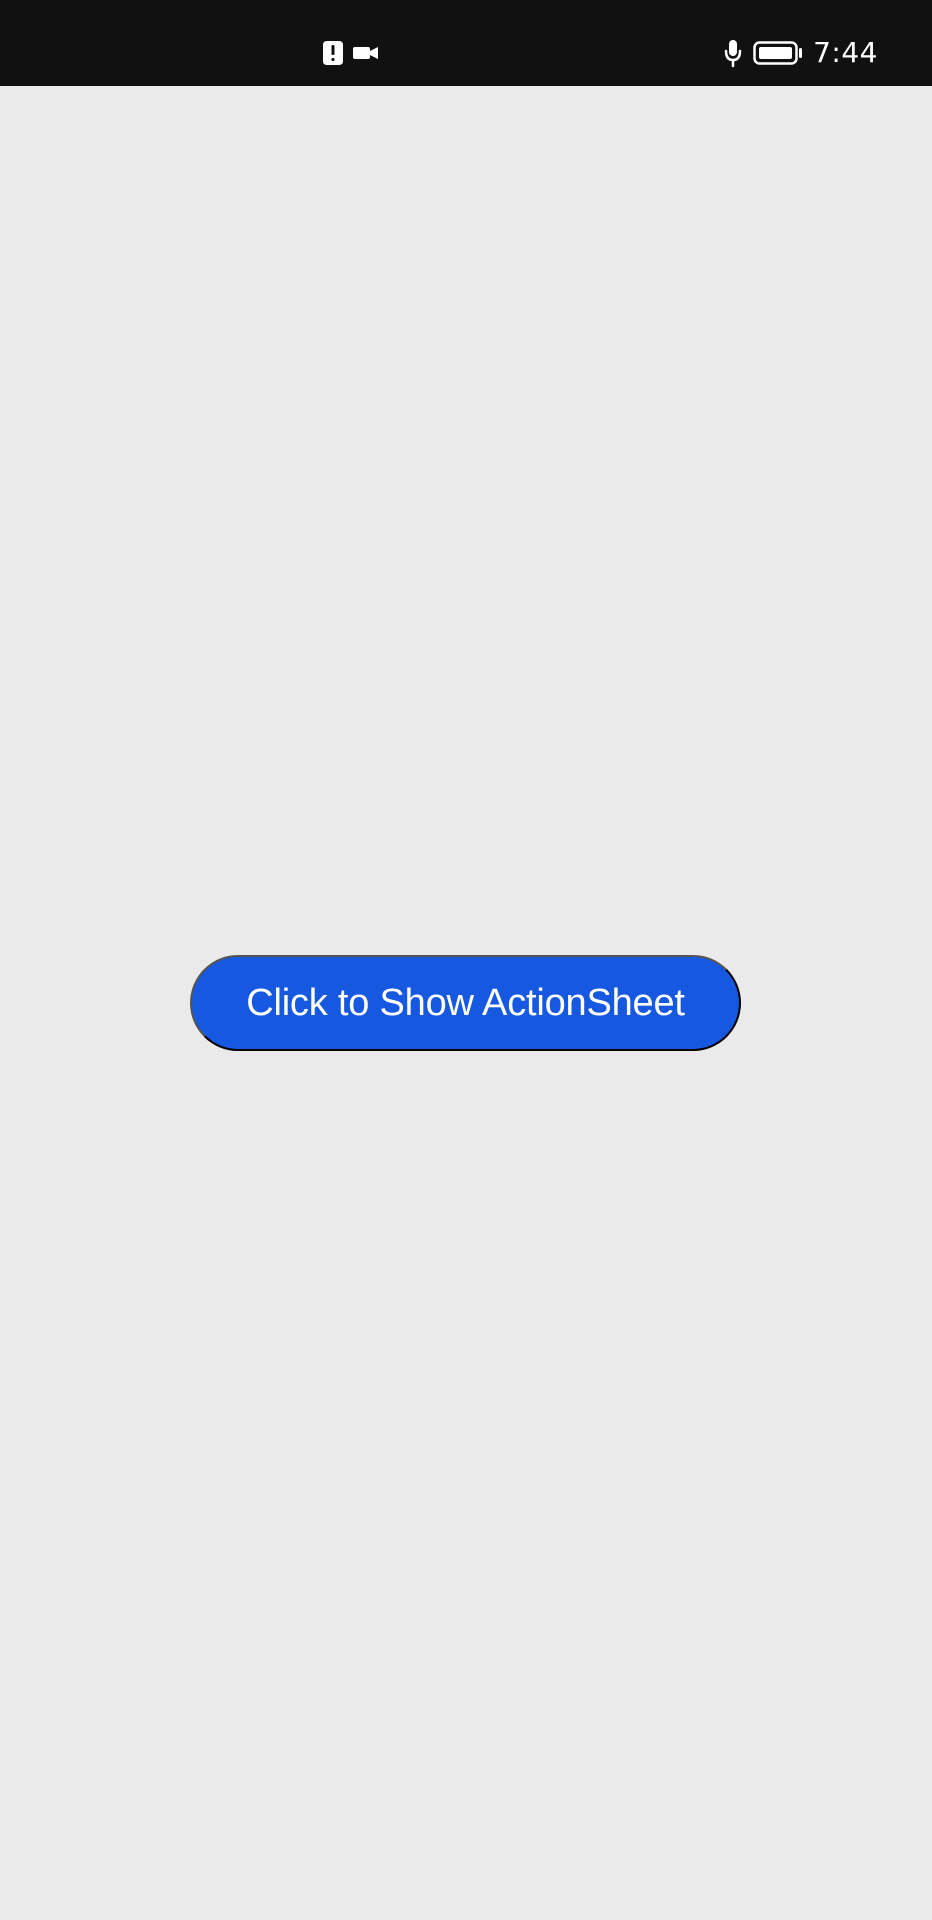 This screenshot has width=932, height=1920. Describe the element at coordinates (465, 1003) in the screenshot. I see `show-actionsheet-button: Click to Show ActionSheet` at that location.